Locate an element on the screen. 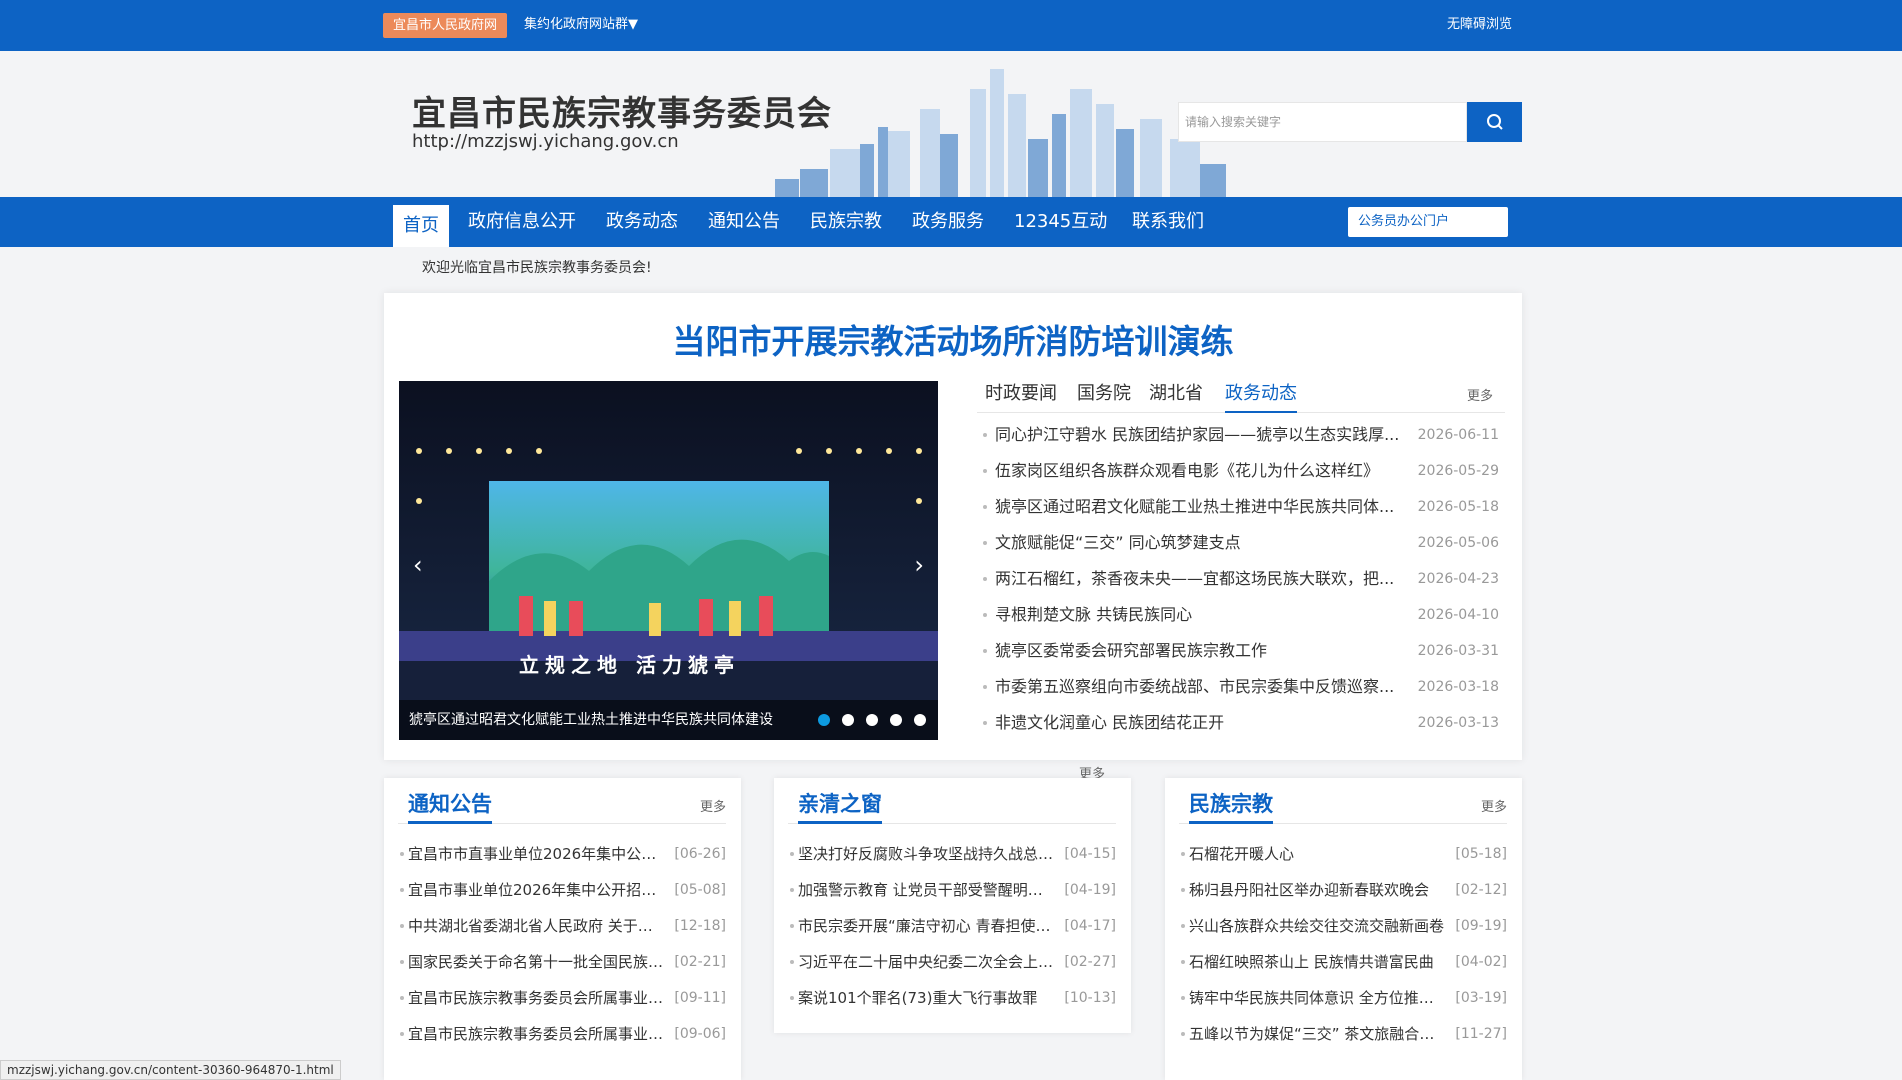 The width and height of the screenshot is (1902, 1080). list-item: 伍家岗区组织各族群众观看电影《花儿为什么这样红》 2026-05-29 is located at coordinates (1242, 471).